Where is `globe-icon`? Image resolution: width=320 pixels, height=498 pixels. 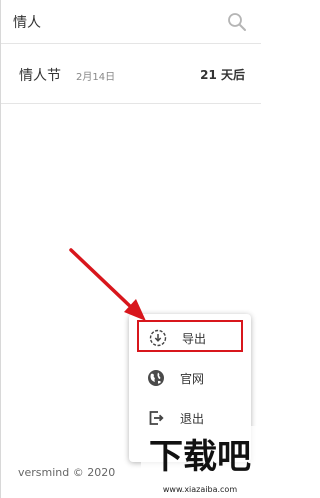 globe-icon is located at coordinates (156, 378).